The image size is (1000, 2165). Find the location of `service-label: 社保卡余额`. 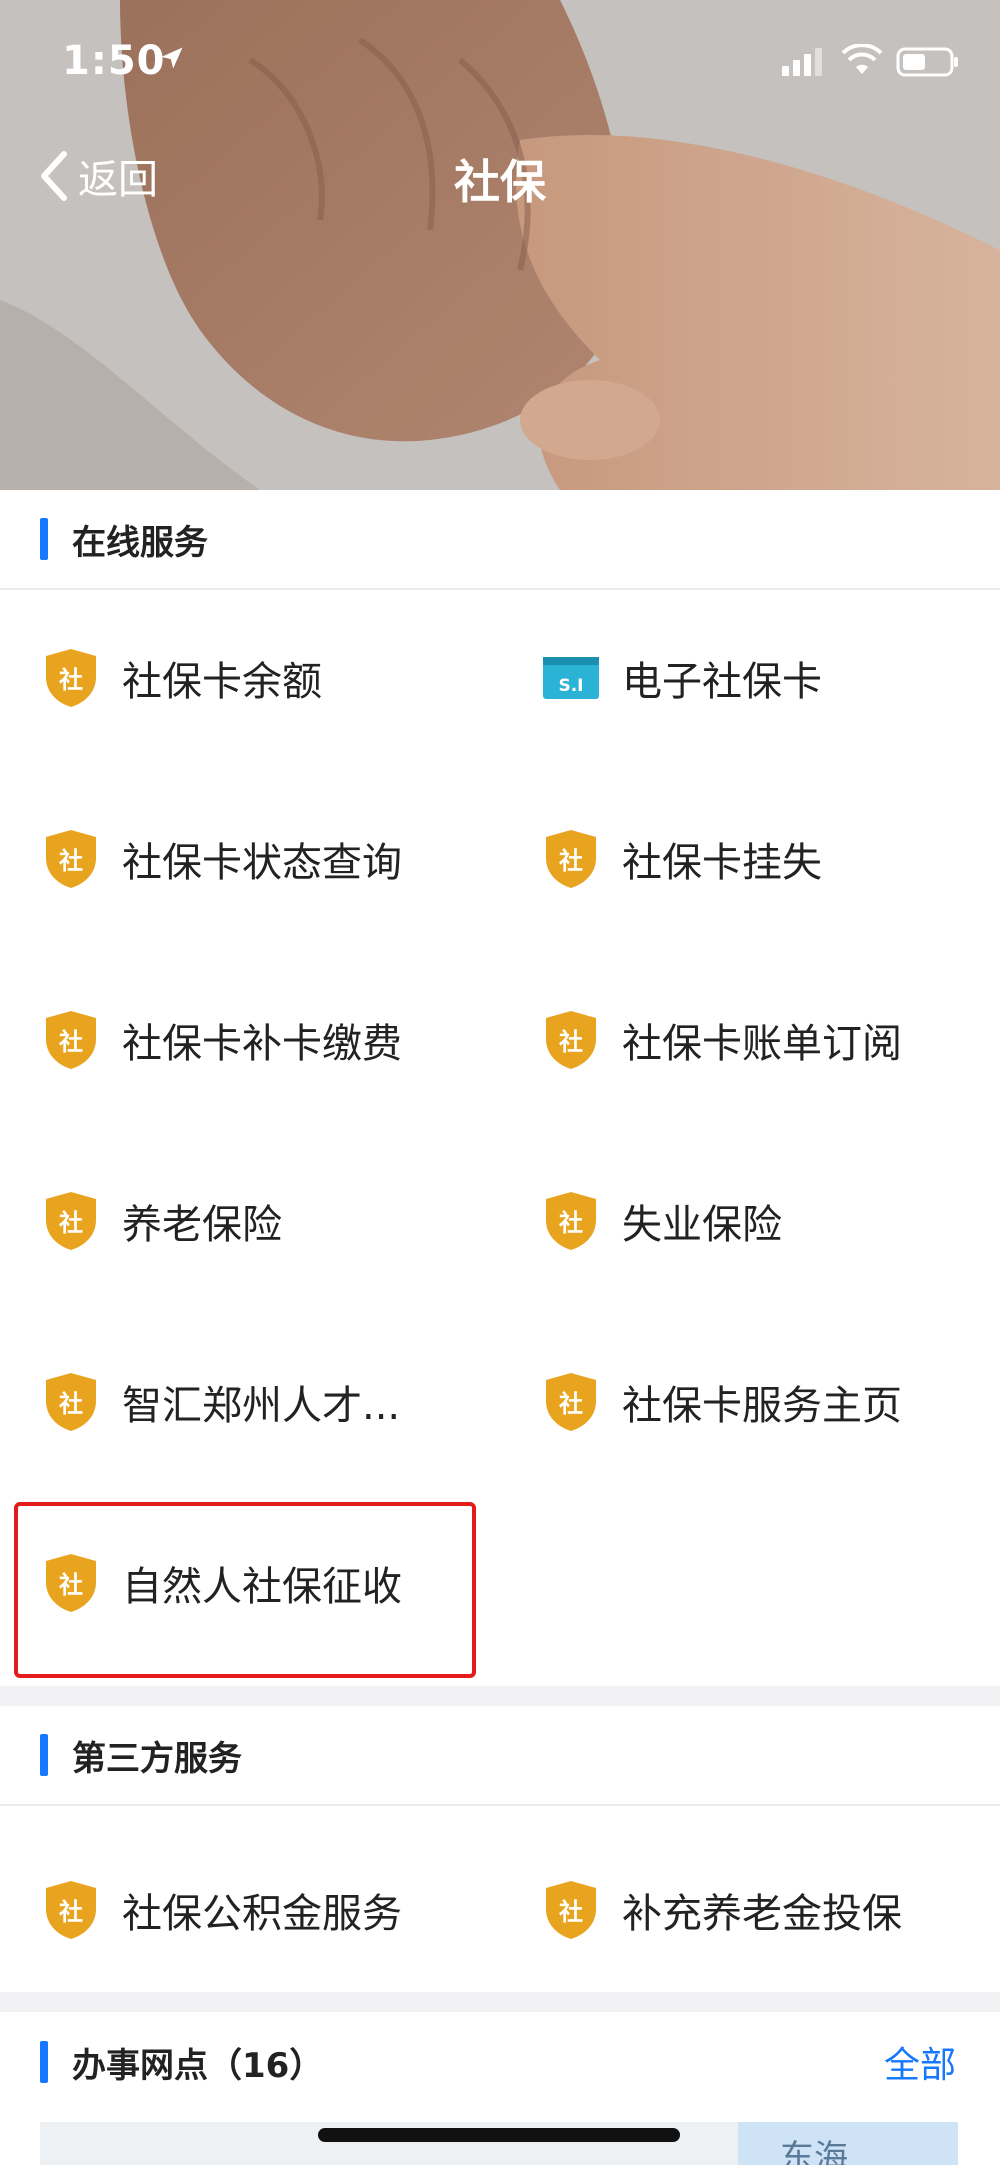

service-label: 社保卡余额 is located at coordinates (222, 682).